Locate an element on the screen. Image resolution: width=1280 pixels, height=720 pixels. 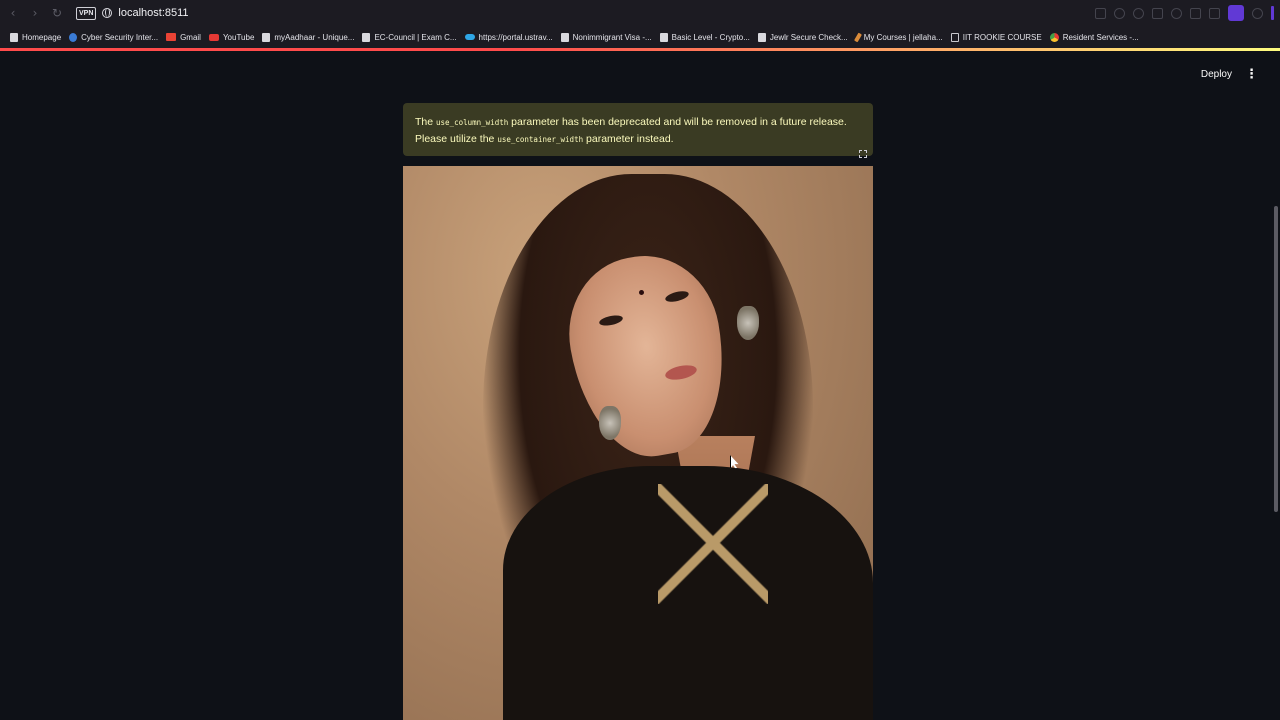
embroidered-neckline is located at coordinates (713, 544).